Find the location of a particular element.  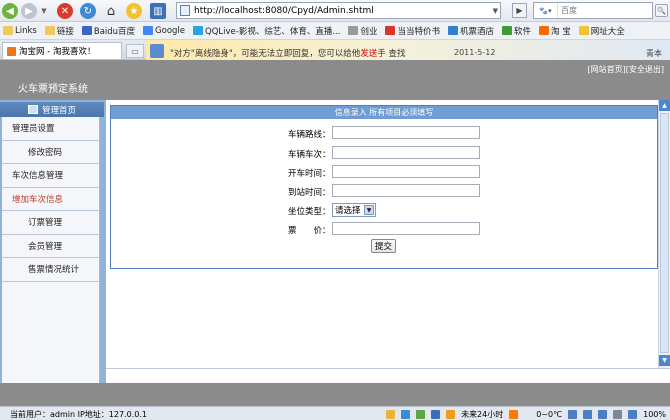

time-widget: 未来24小时 is located at coordinates (482, 414).